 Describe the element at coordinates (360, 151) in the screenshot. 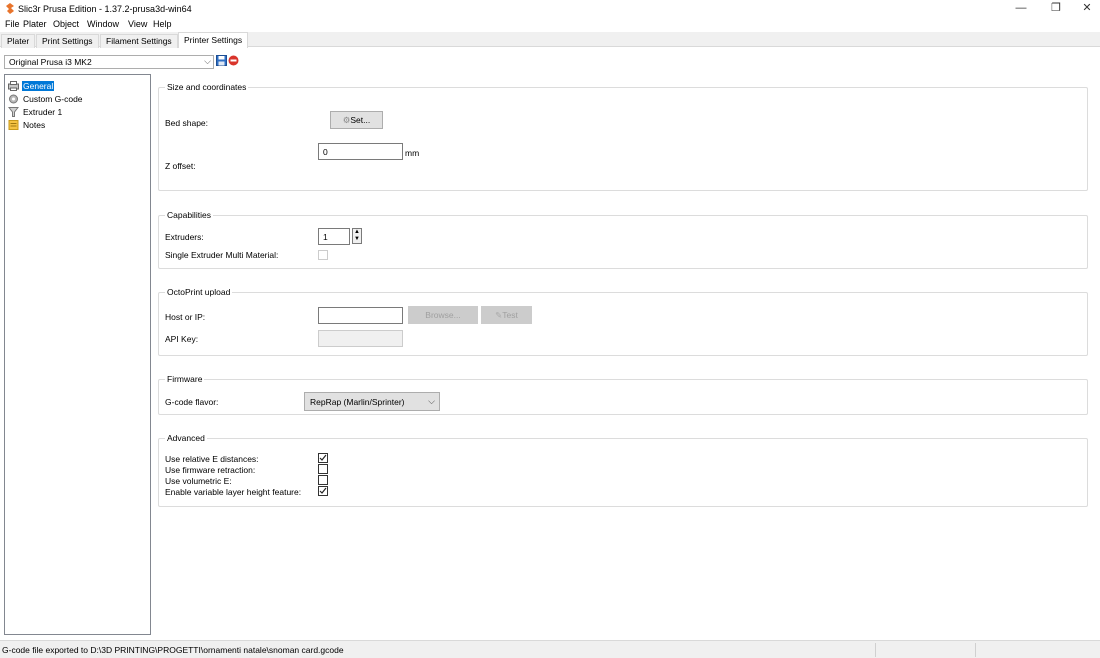

I see `z-offset-input: 0` at that location.